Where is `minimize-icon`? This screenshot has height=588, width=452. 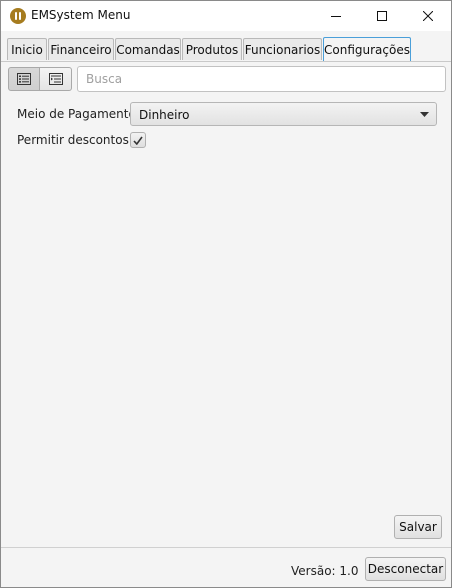 minimize-icon is located at coordinates (336, 16).